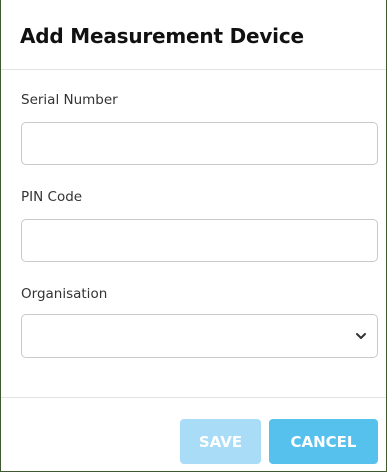 This screenshot has height=473, width=387. Describe the element at coordinates (220, 441) in the screenshot. I see `save-button: SAVE` at that location.